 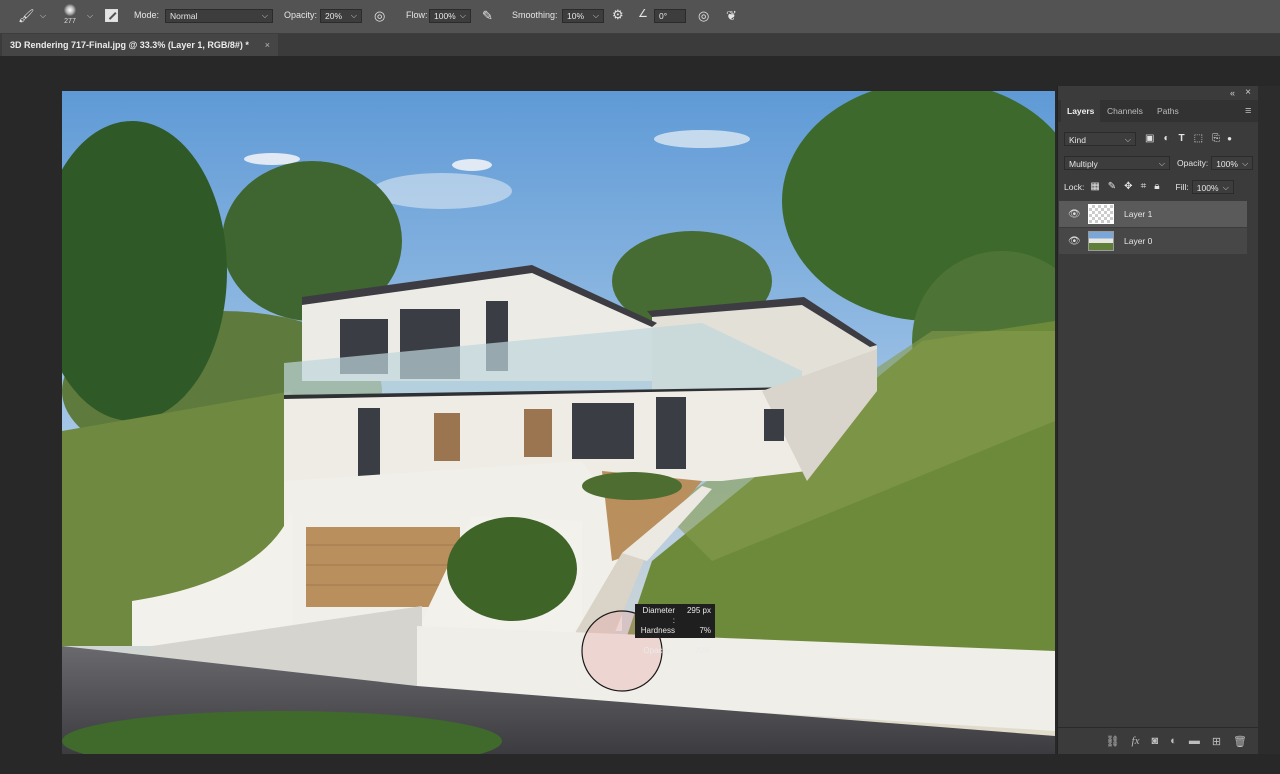 What do you see at coordinates (1144, 187) in the screenshot?
I see `lock-artboard-icon: ⌗` at bounding box center [1144, 187].